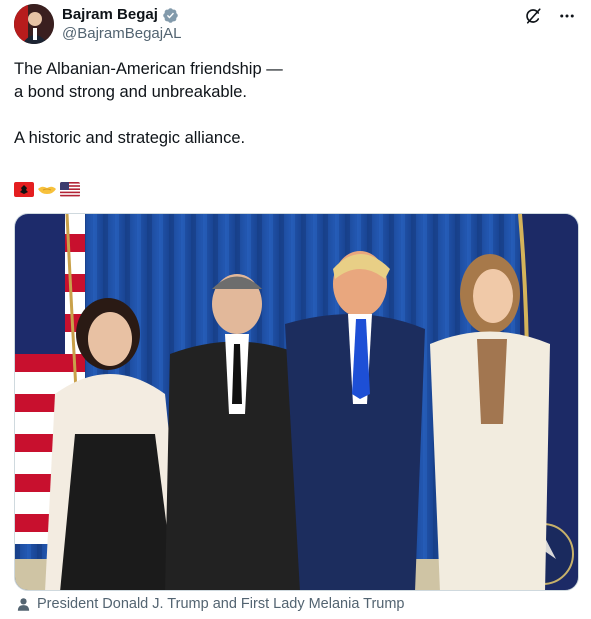  Describe the element at coordinates (70, 189) in the screenshot. I see `us-flag-emoji` at that location.